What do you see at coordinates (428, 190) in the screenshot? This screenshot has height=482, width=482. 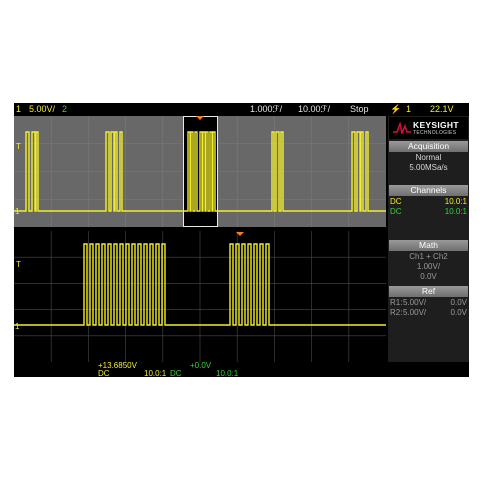 I see `channels-header: Channels` at bounding box center [428, 190].